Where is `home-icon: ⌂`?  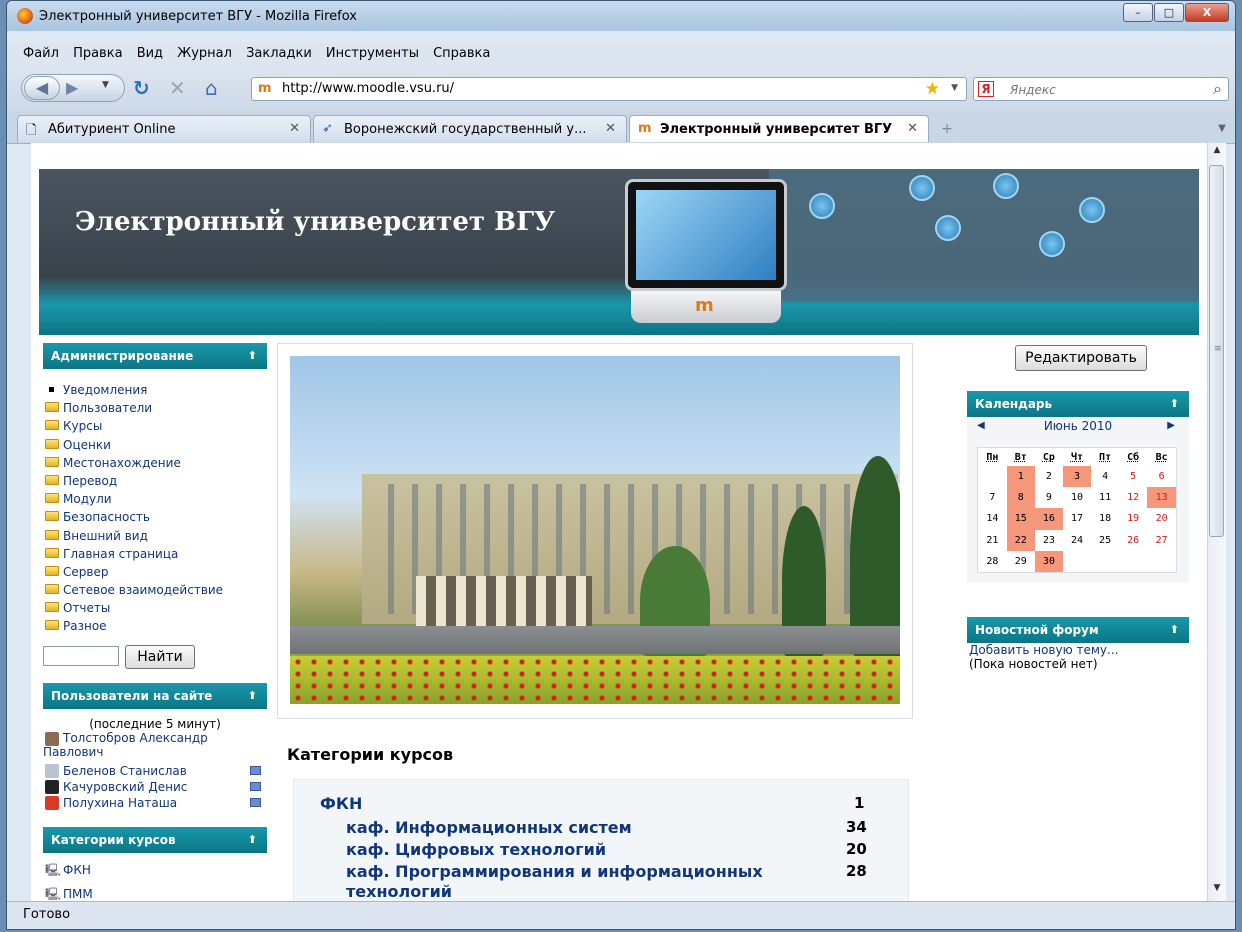
home-icon: ⌂ is located at coordinates (211, 88).